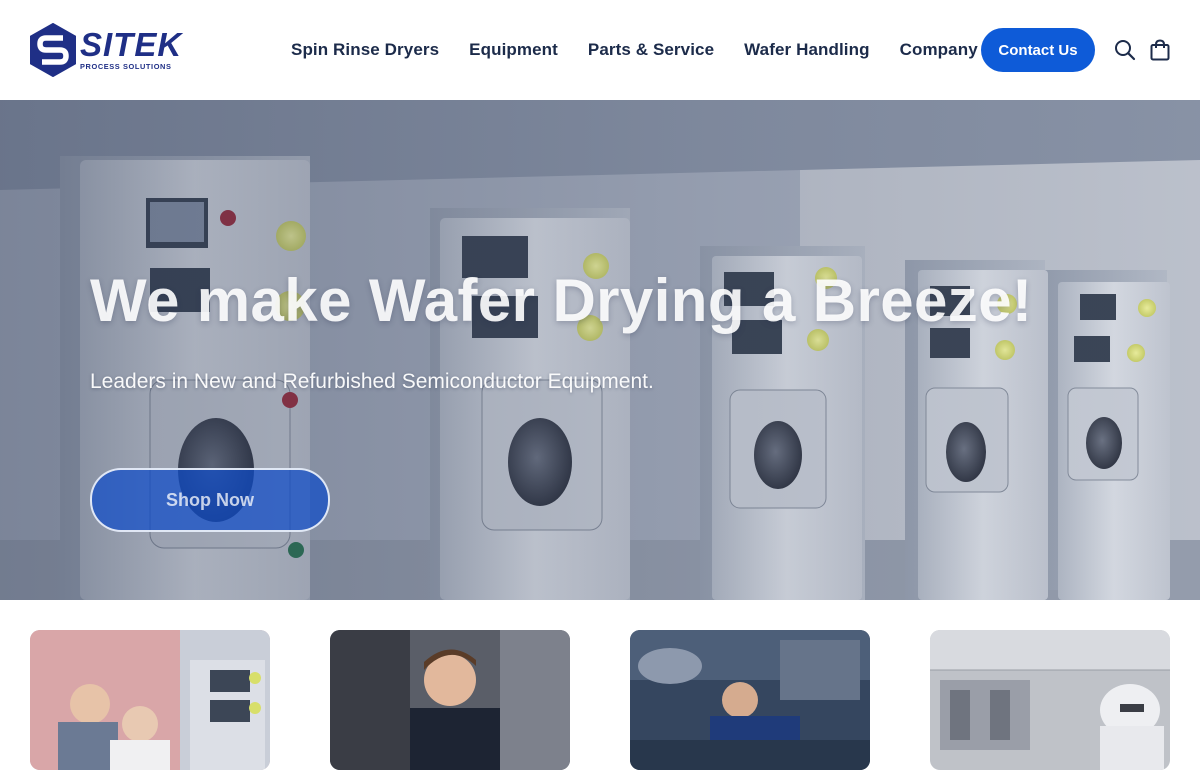  I want to click on contact-us-button: Contact Us, so click(1038, 50).